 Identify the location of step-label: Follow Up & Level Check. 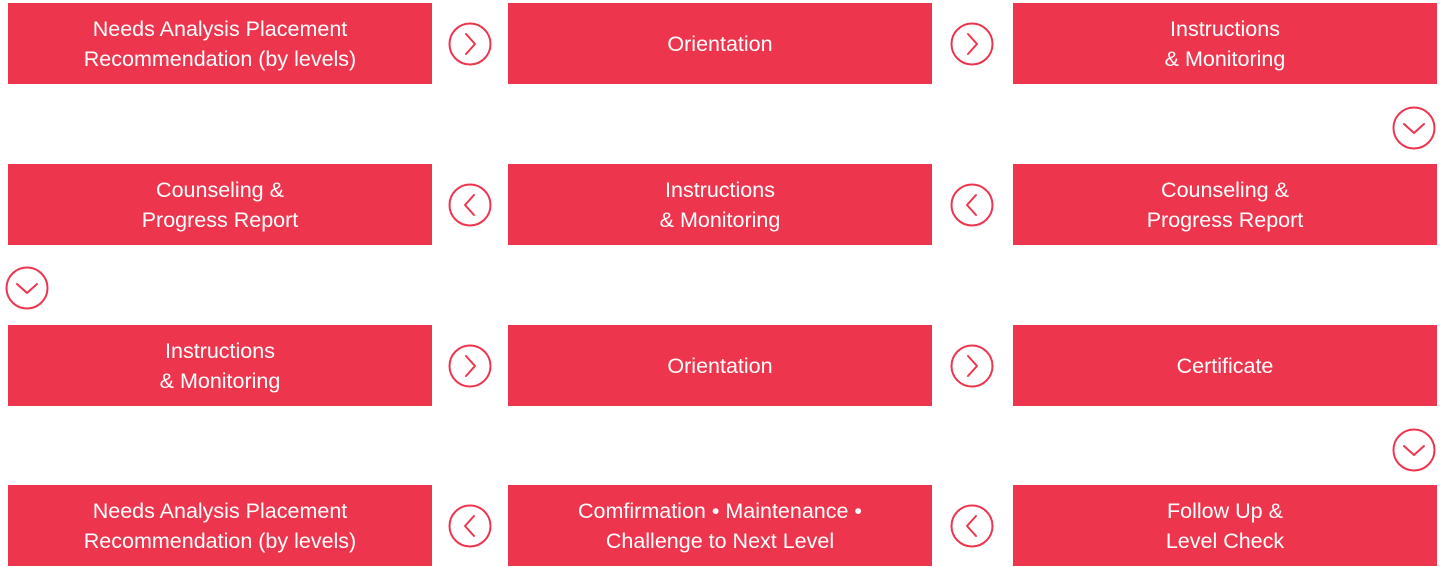
(1225, 525).